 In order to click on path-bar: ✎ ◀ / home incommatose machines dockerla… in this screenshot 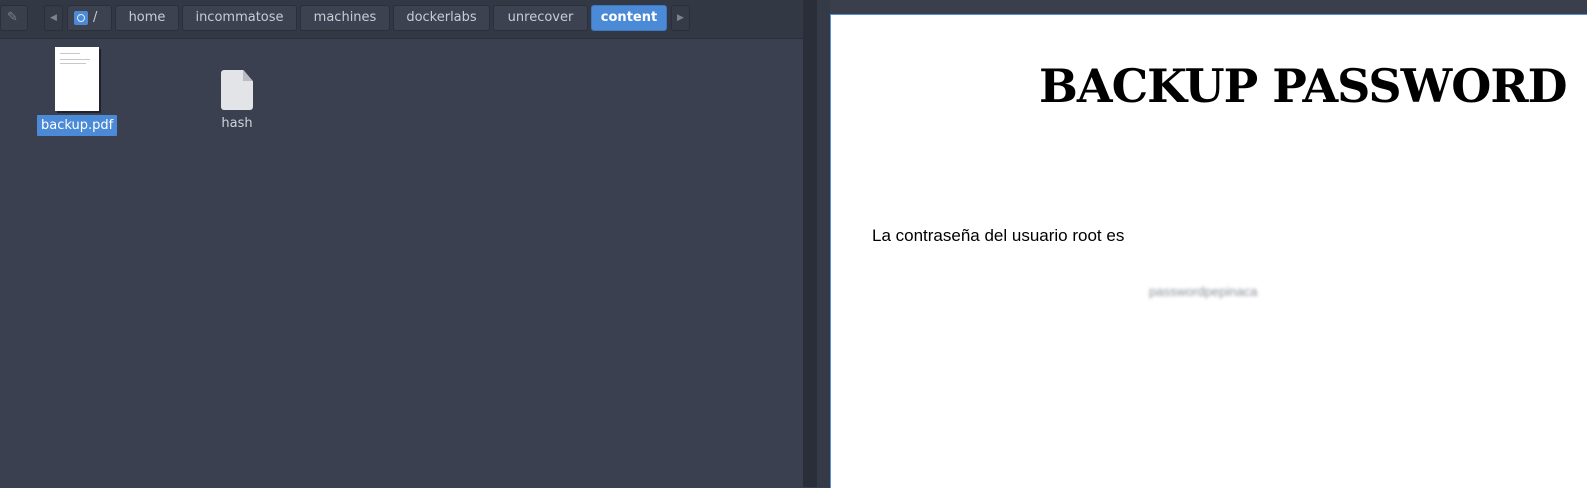, I will do `click(401, 19)`.